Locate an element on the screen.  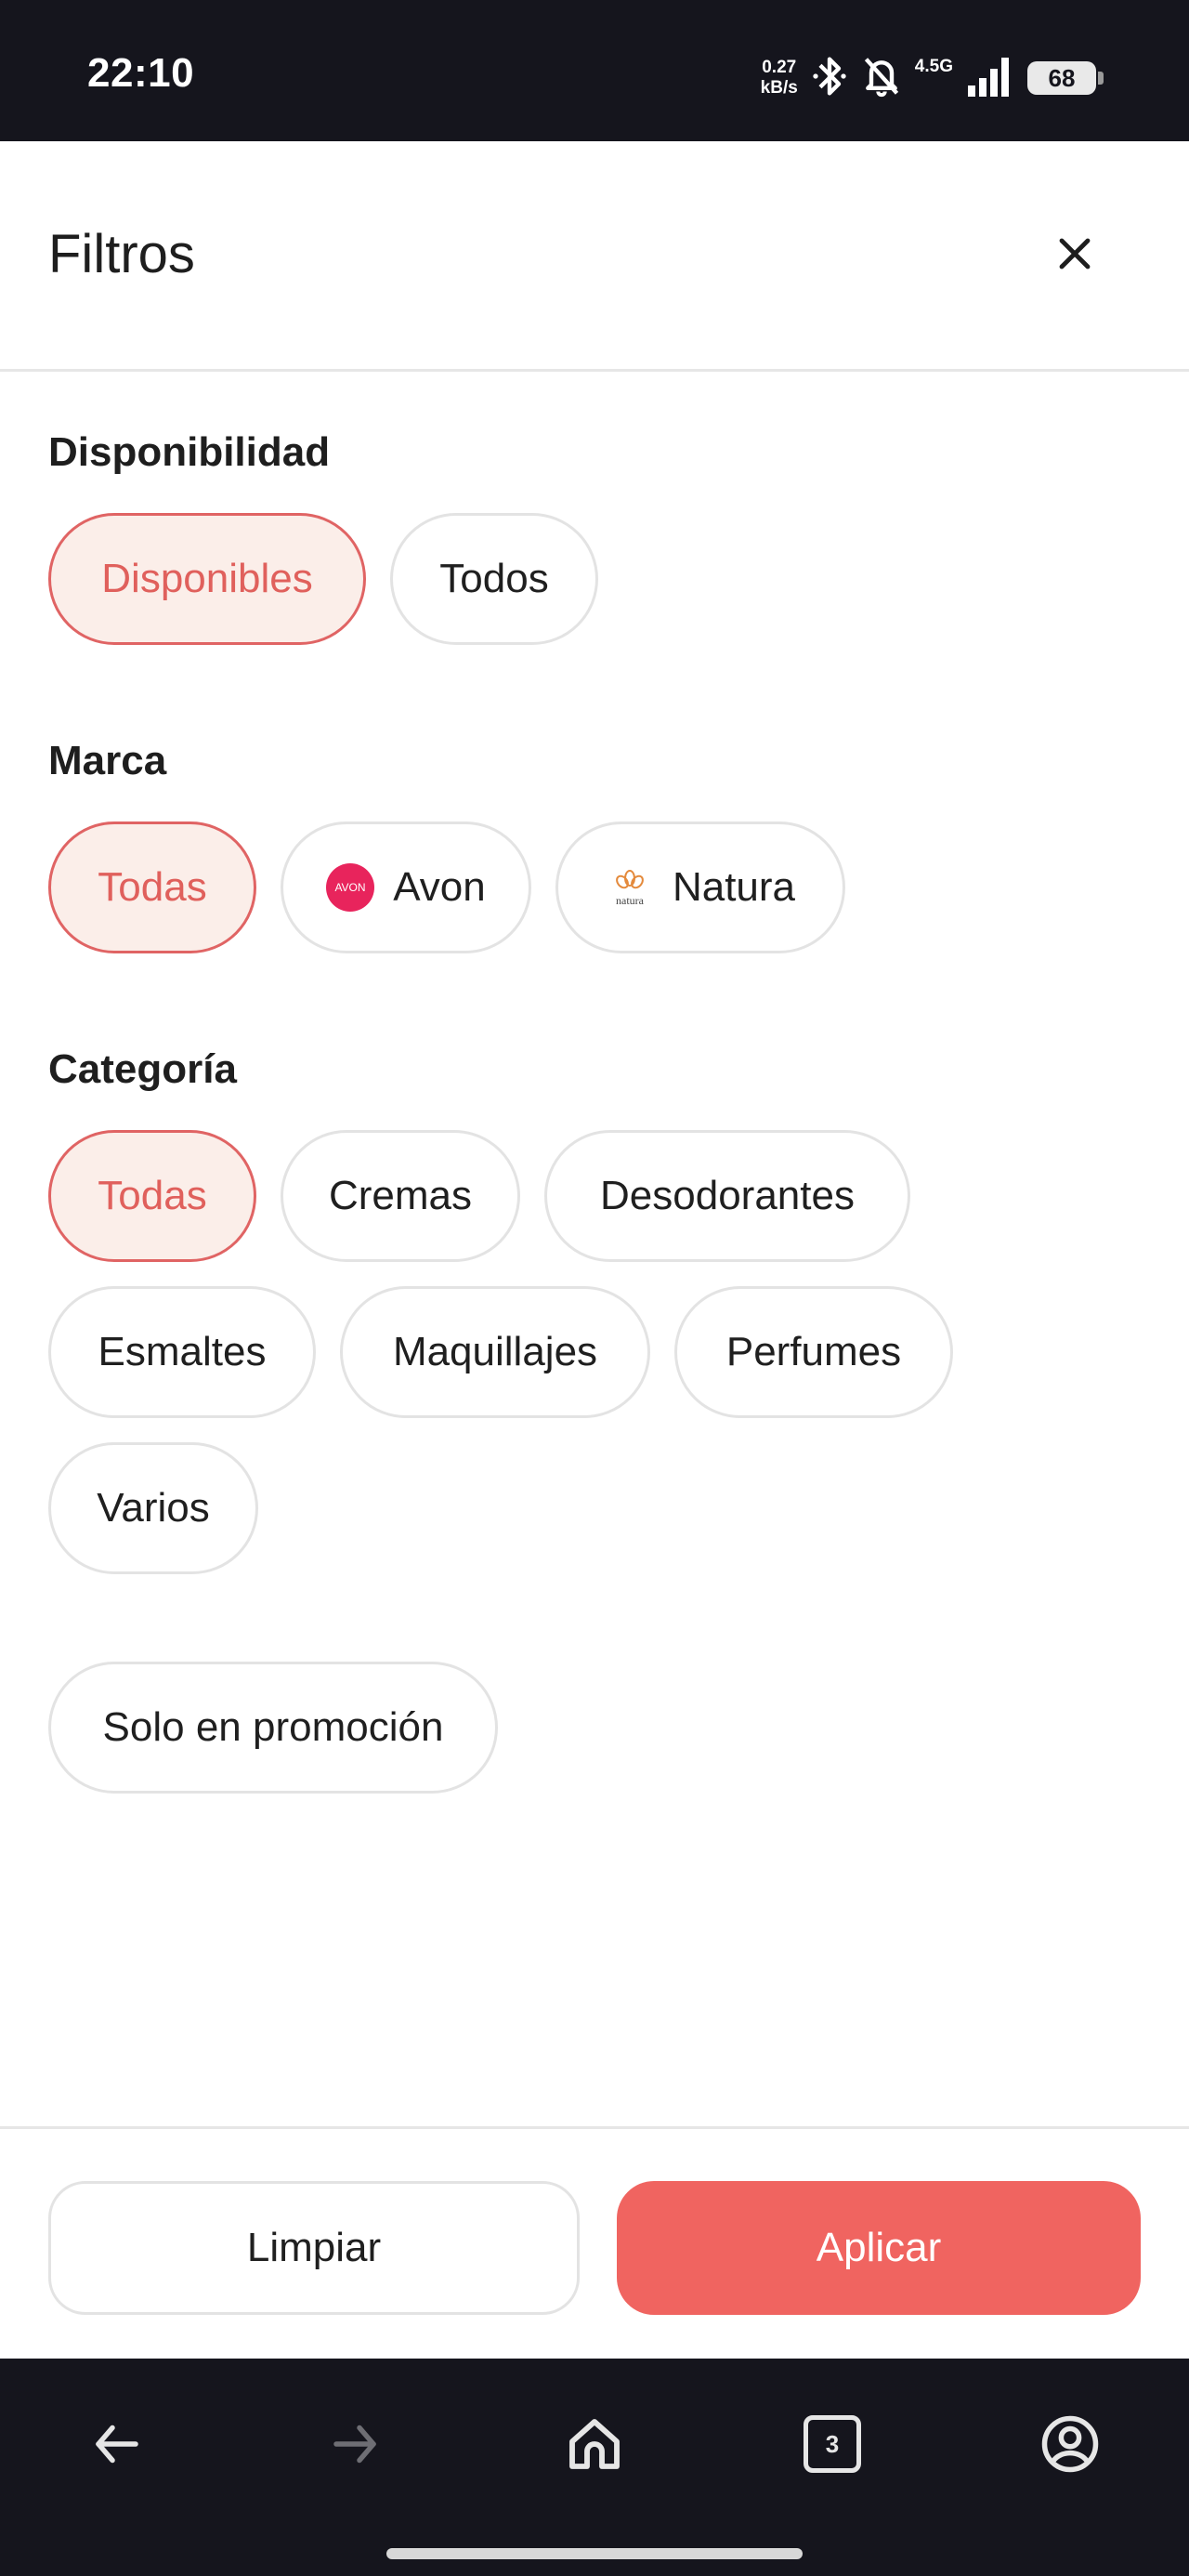
home-button is located at coordinates (594, 2444).